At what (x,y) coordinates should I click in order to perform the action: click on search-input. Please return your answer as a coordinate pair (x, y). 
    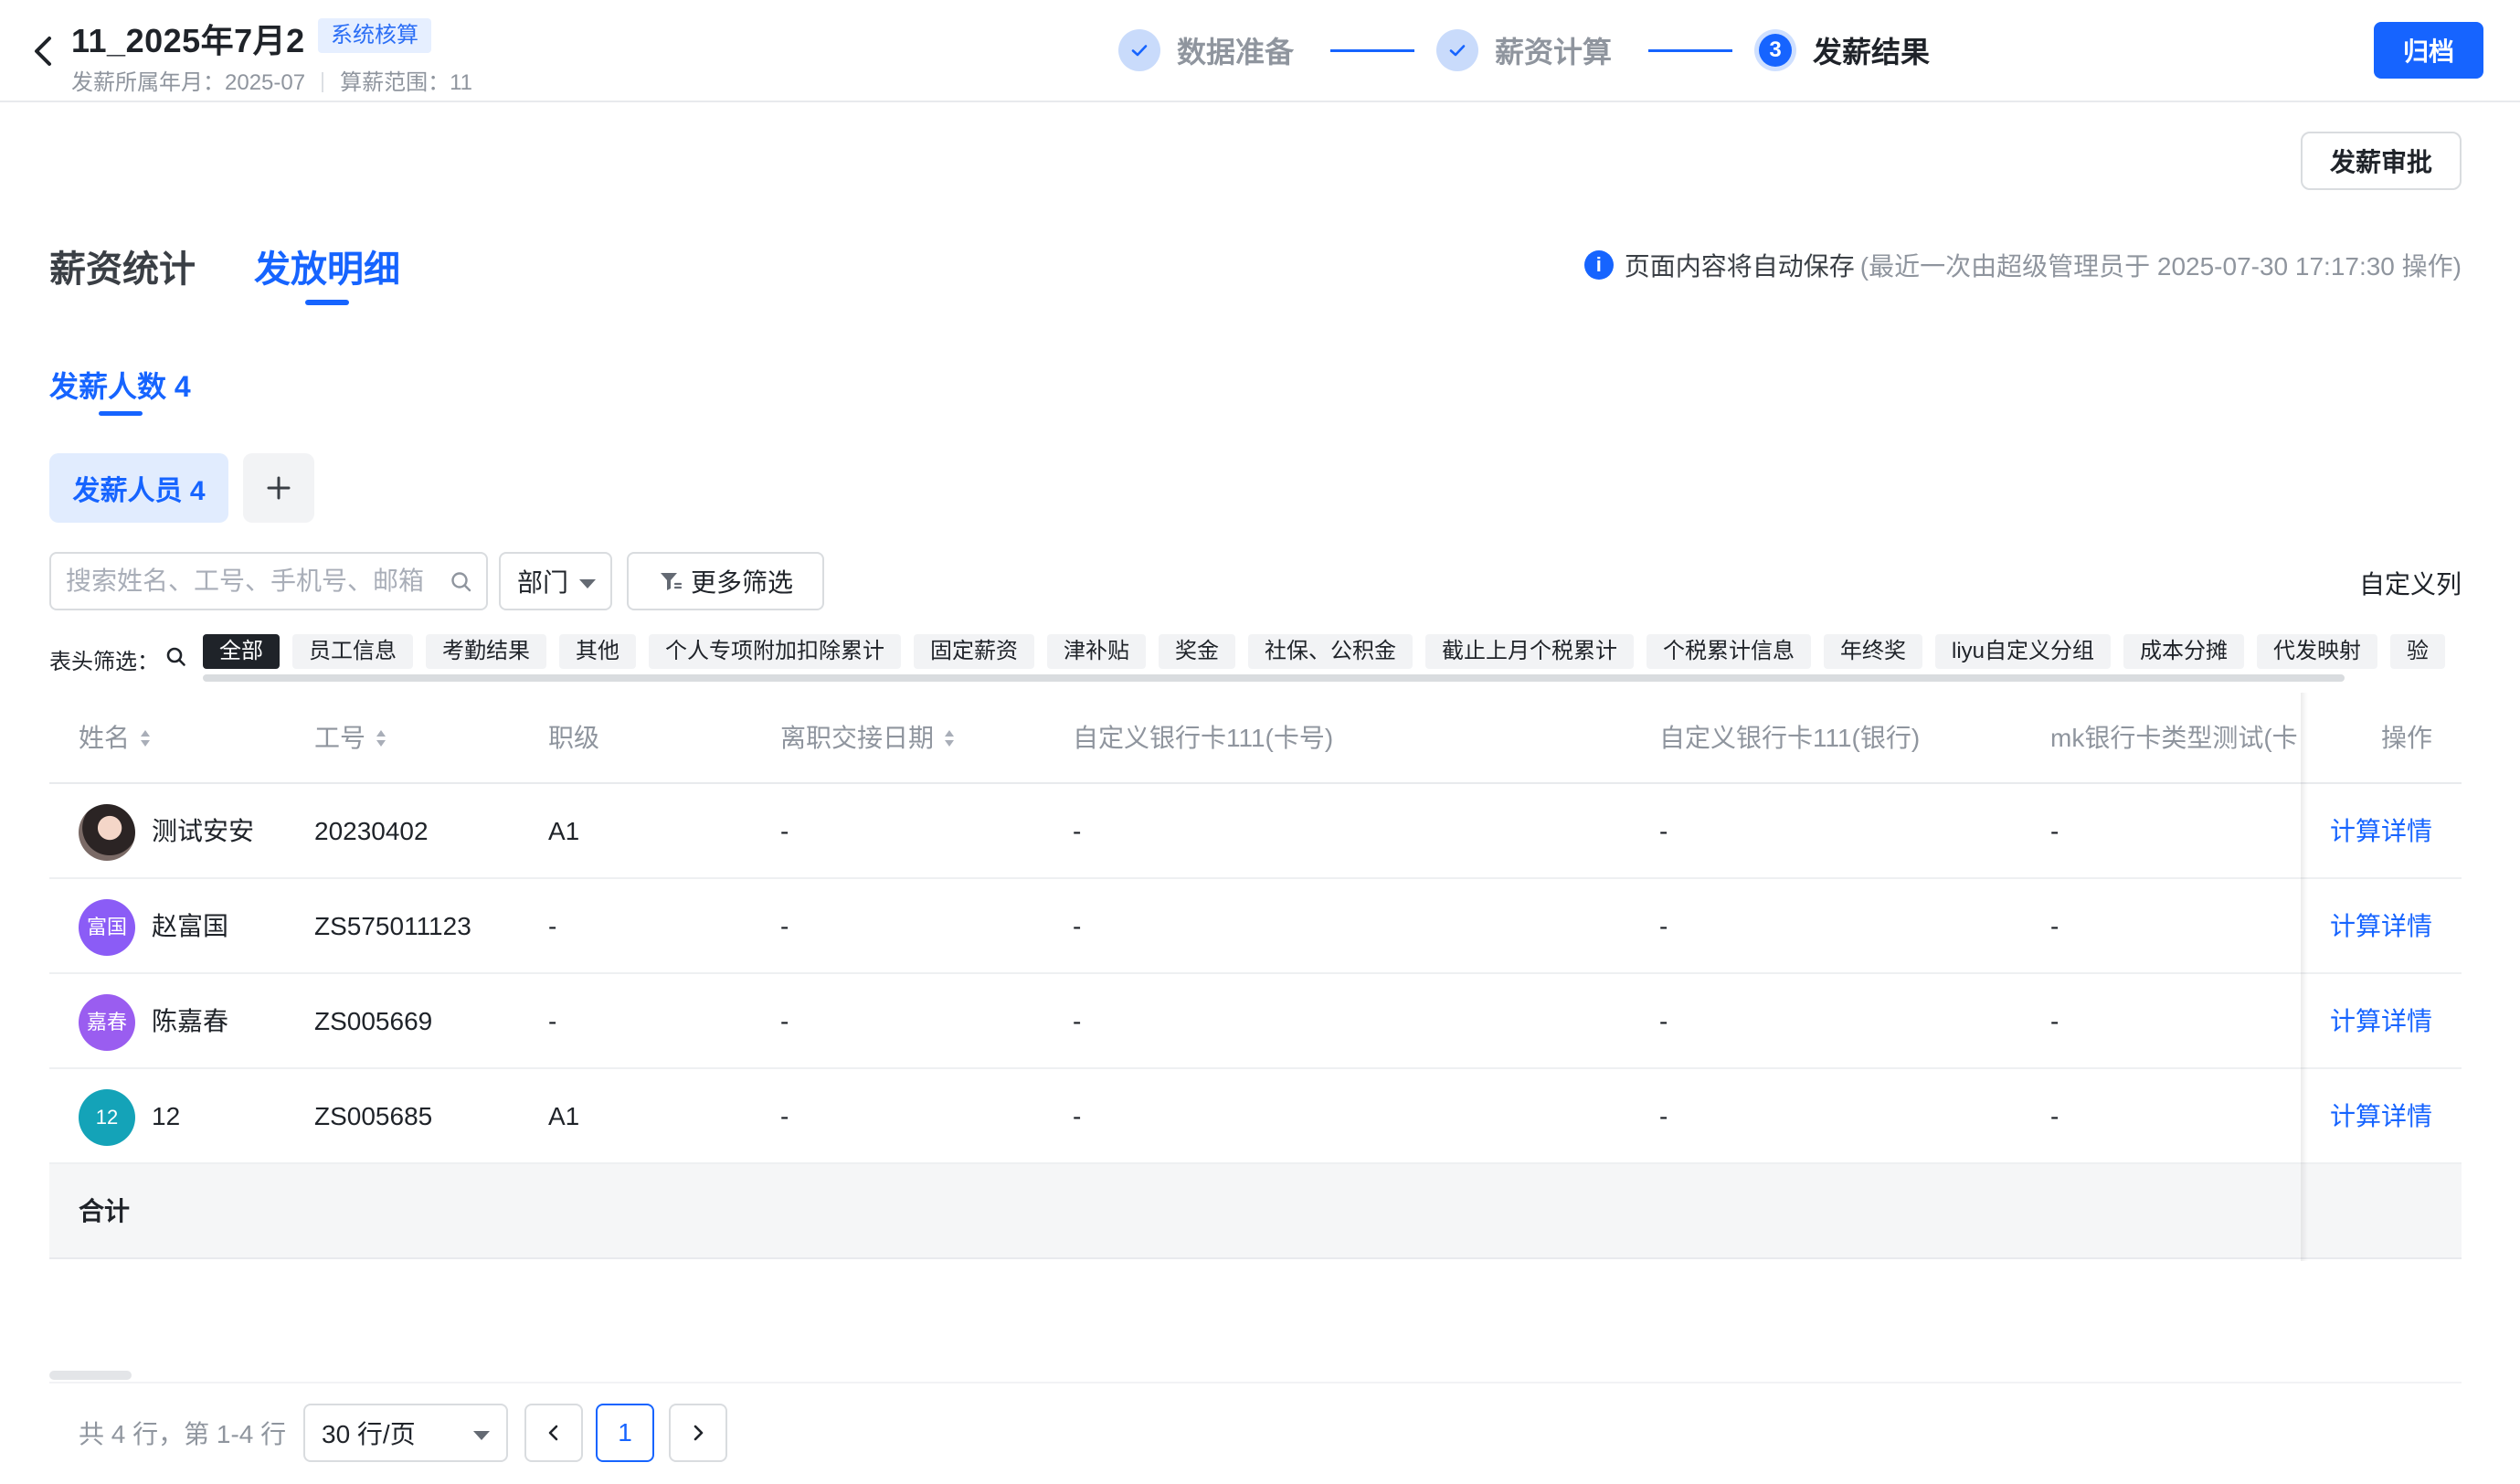
    Looking at the image, I should click on (253, 581).